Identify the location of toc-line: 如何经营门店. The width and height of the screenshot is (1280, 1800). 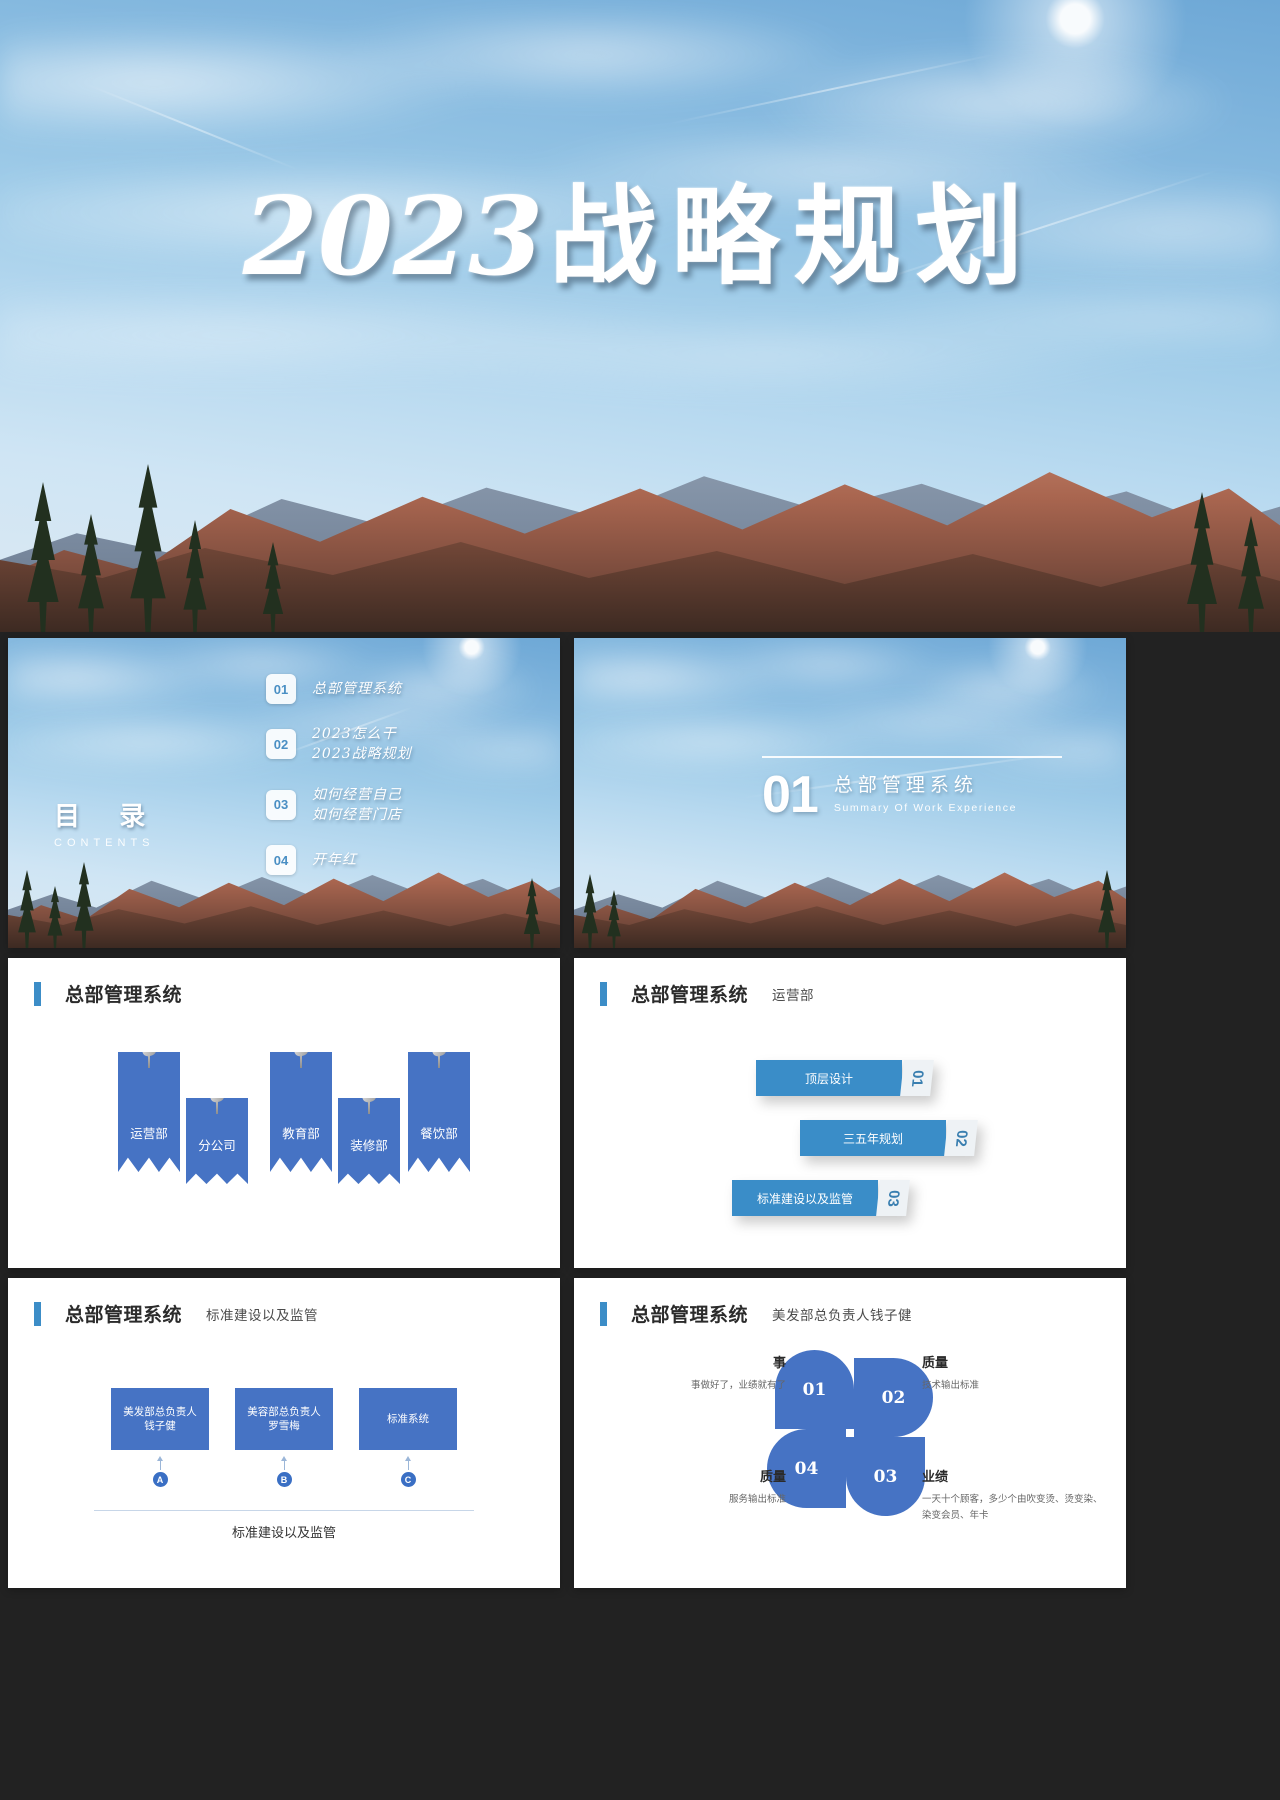
(357, 814).